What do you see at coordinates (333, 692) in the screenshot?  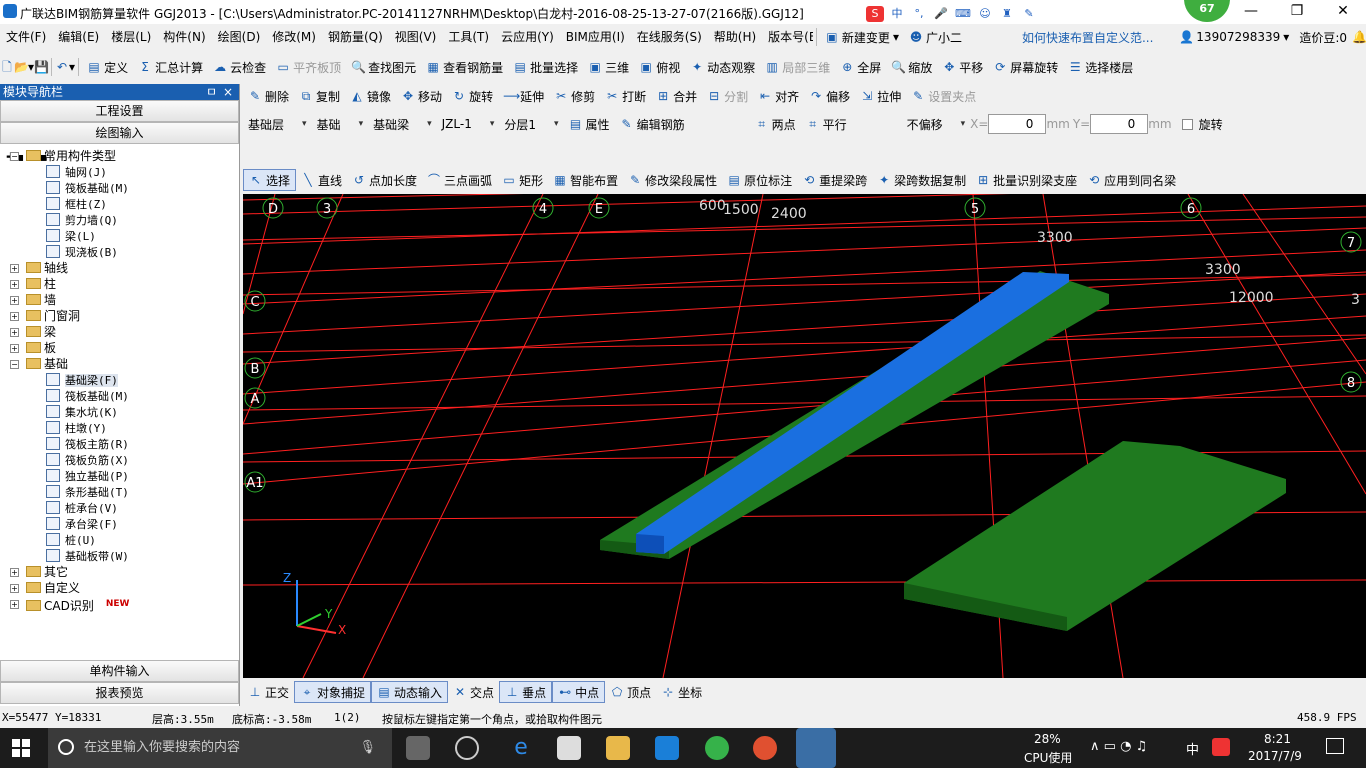 I see `snap-toggle: ⌖ 对象捕捉` at bounding box center [333, 692].